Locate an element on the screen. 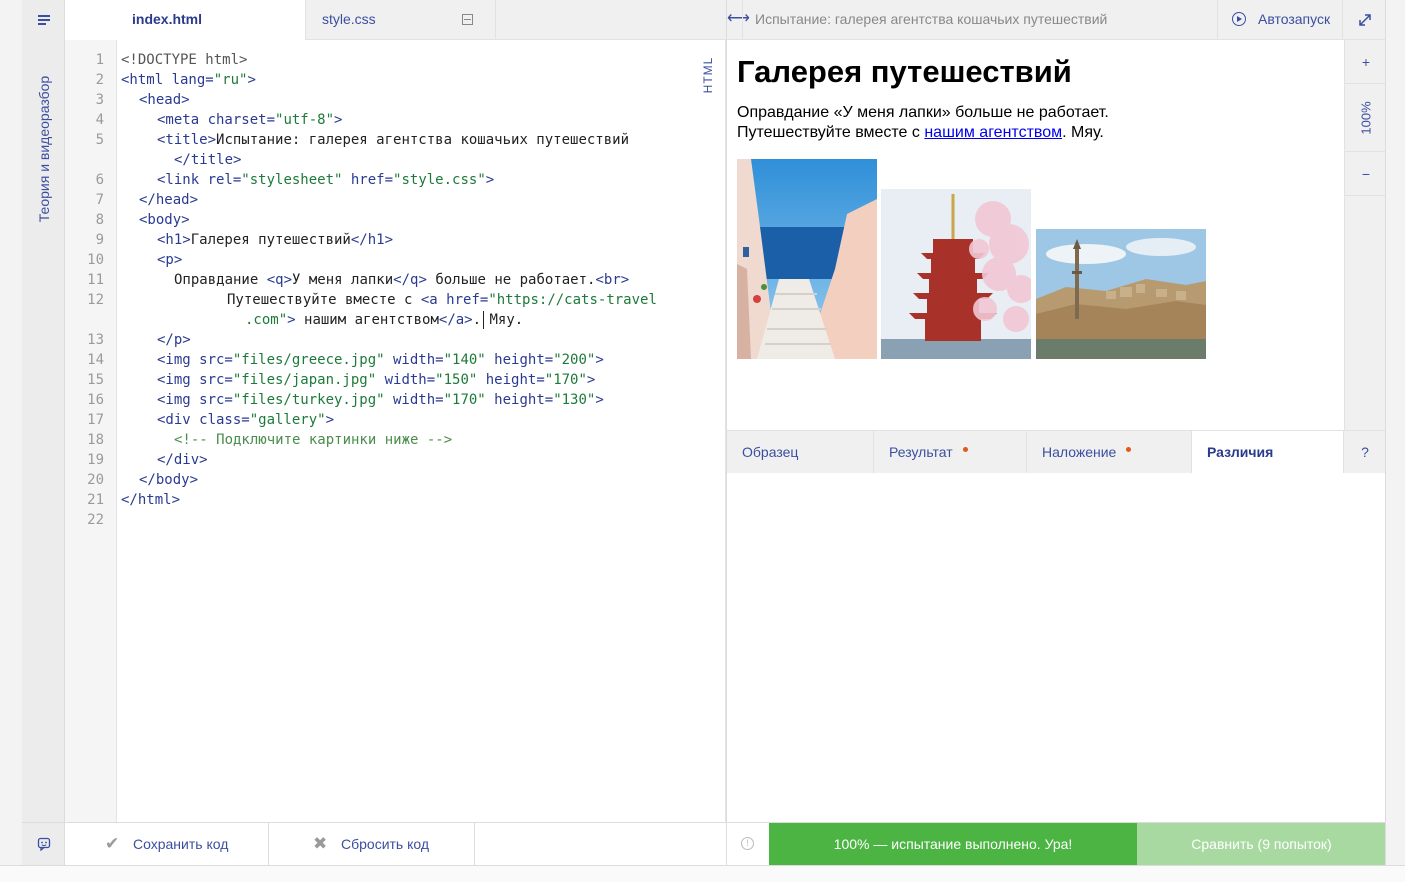  code-line: <link rel="stylesheet" href="style.css"> is located at coordinates (326, 180).